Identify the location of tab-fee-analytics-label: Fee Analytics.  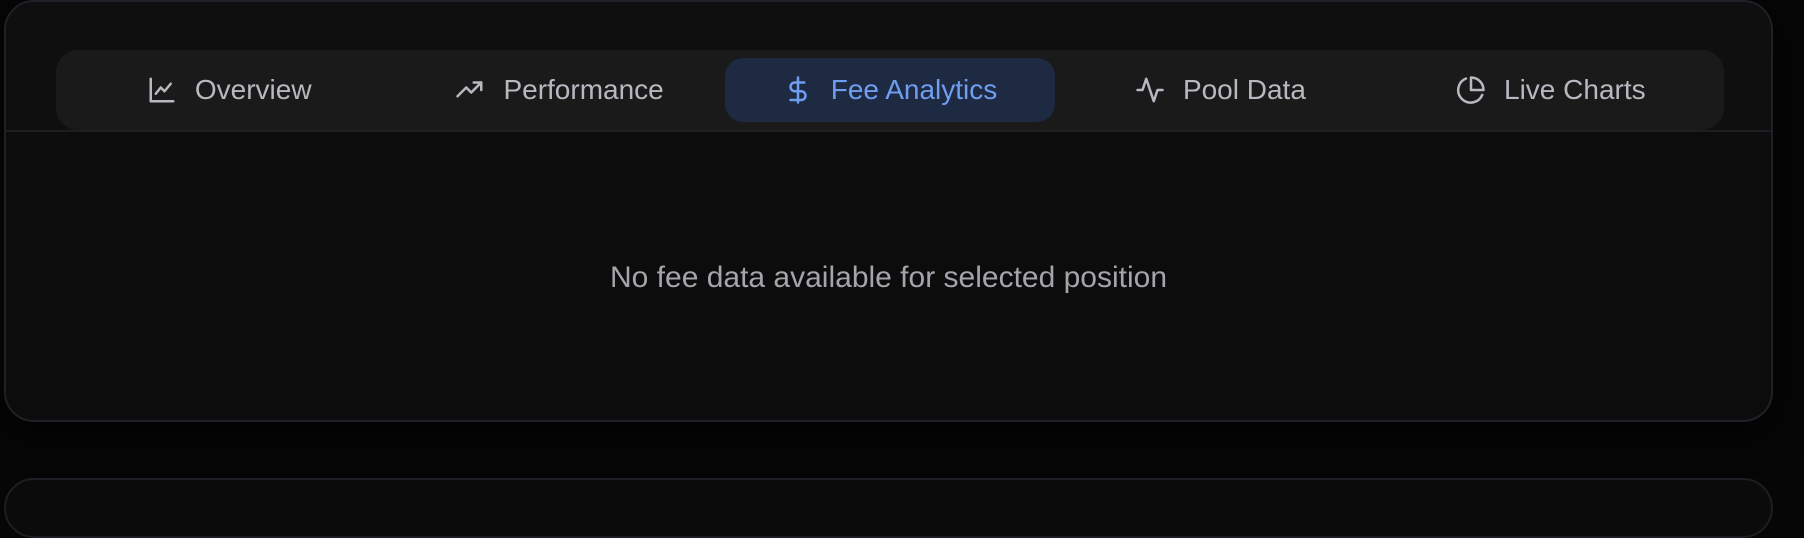
(914, 89).